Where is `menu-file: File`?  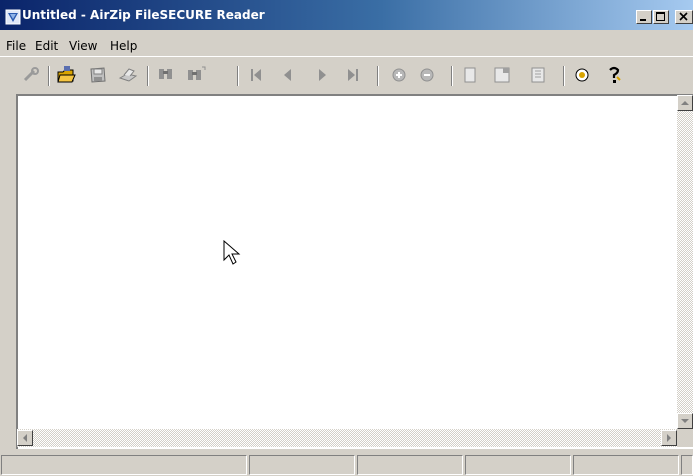
menu-file: File is located at coordinates (16, 46).